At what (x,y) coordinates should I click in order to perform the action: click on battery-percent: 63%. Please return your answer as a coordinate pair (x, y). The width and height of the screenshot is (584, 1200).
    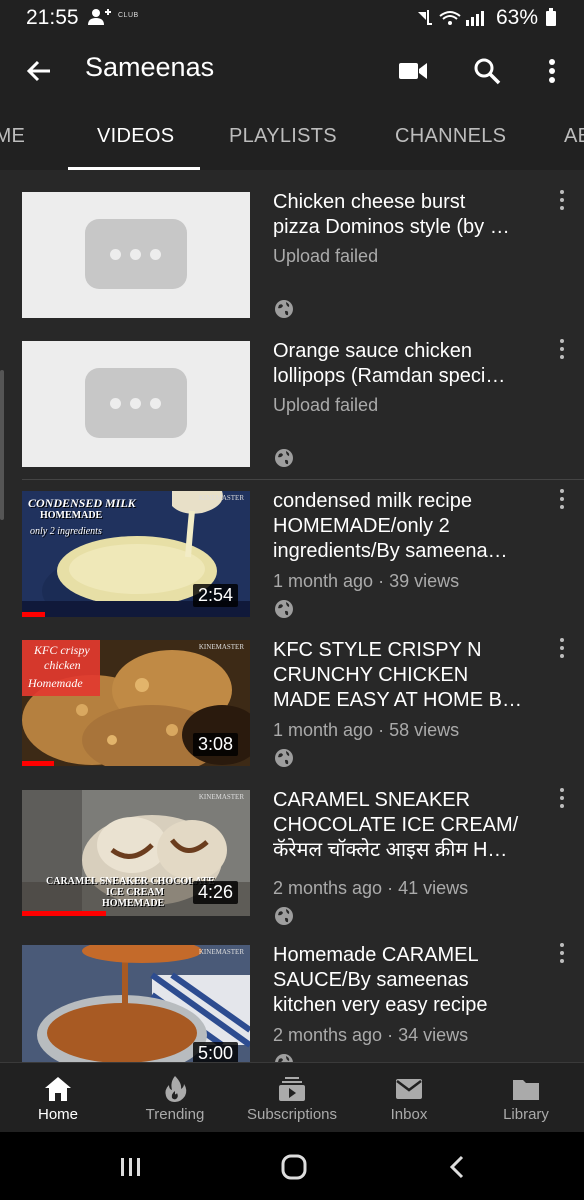
    Looking at the image, I should click on (516, 17).